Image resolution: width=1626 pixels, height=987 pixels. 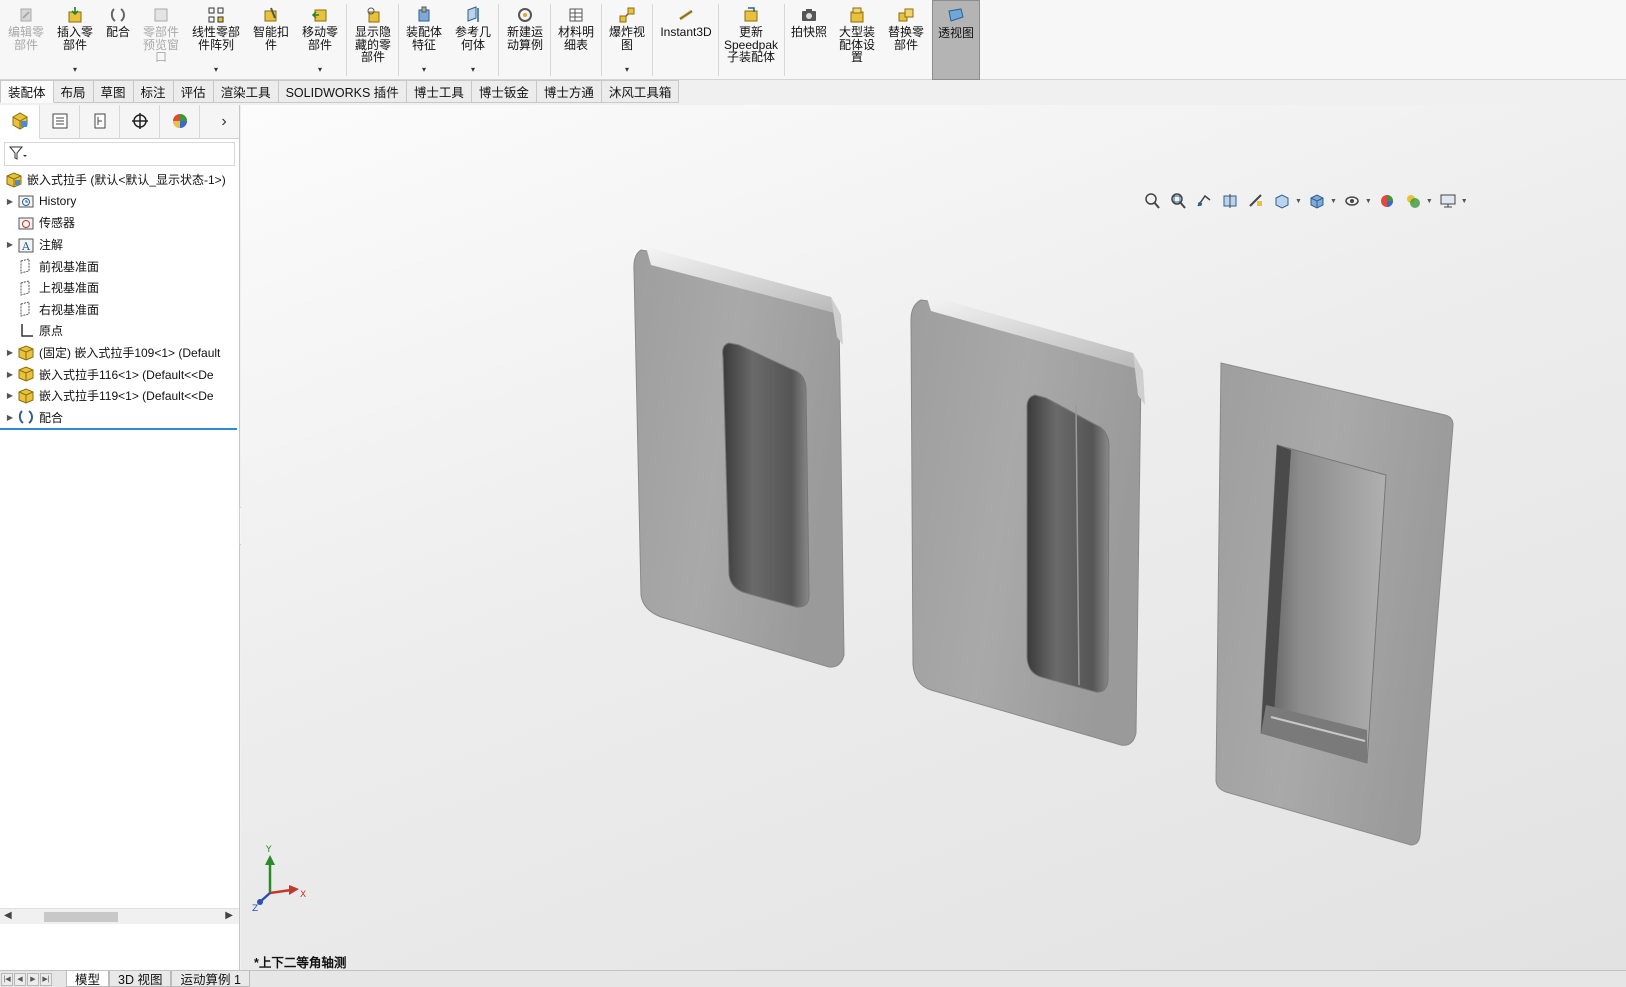 What do you see at coordinates (7, 979) in the screenshot?
I see `first-tab-icon: |◀` at bounding box center [7, 979].